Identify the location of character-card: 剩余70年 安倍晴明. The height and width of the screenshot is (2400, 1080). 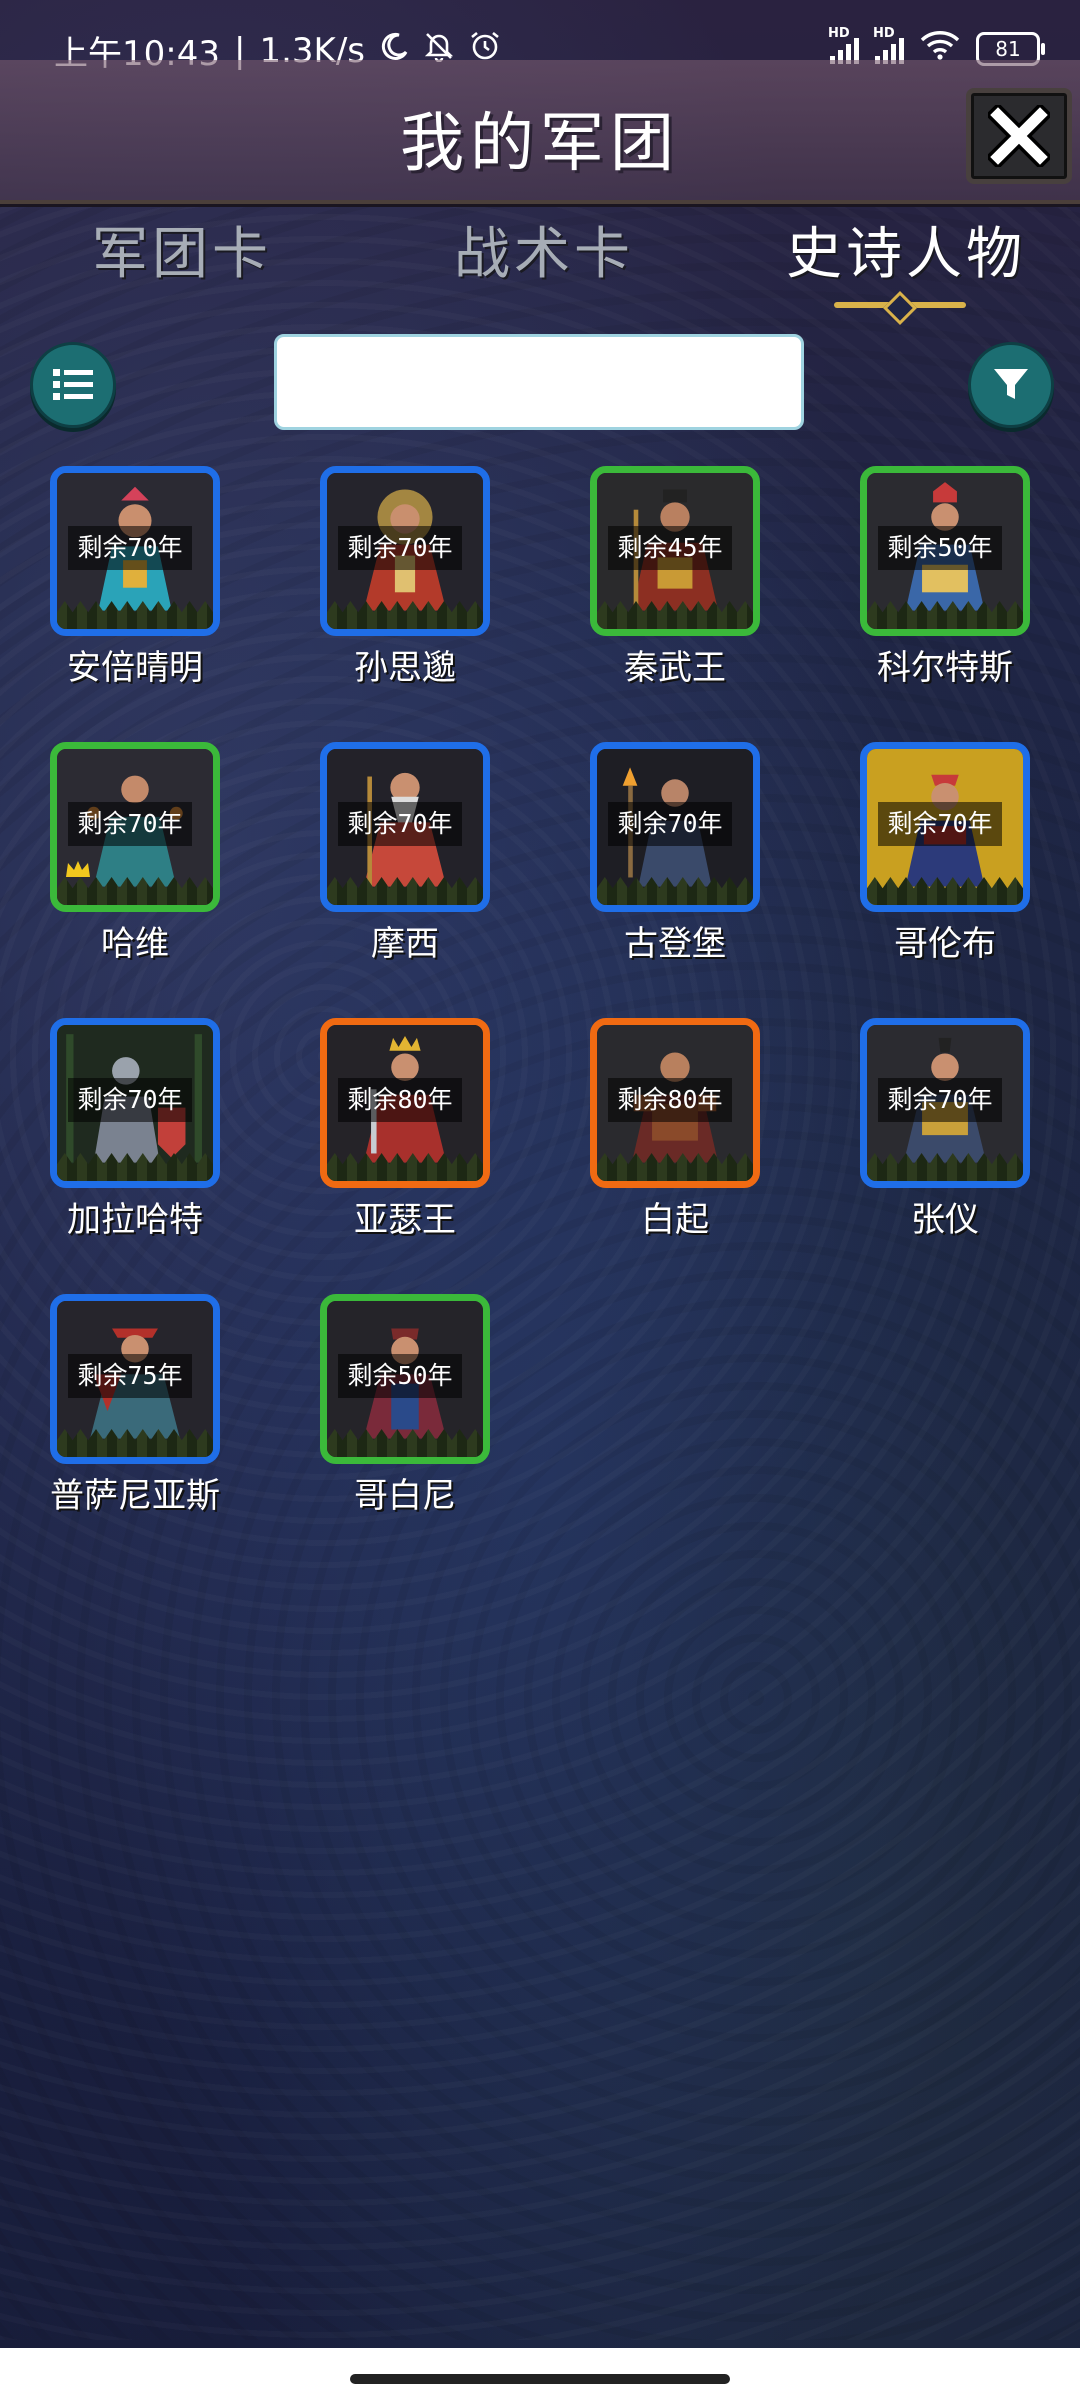
(135, 577).